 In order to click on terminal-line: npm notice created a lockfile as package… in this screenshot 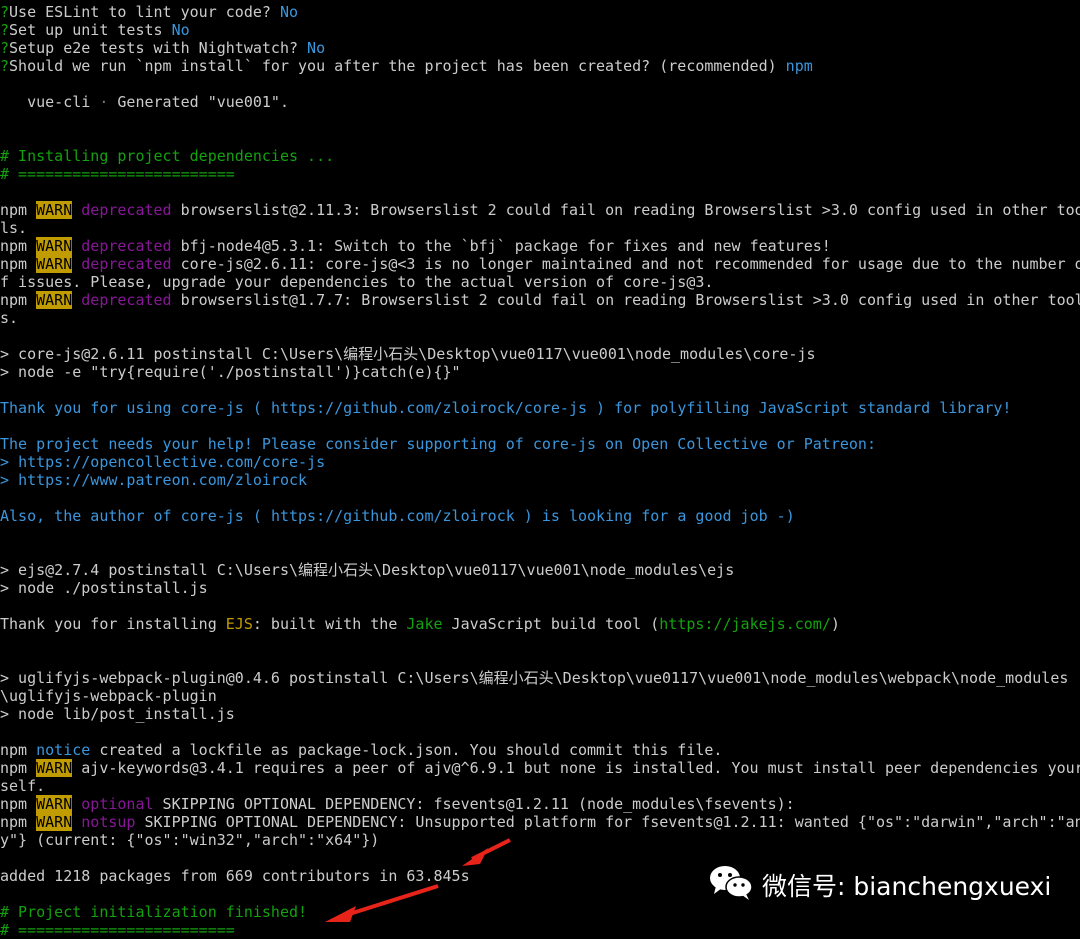, I will do `click(540, 750)`.